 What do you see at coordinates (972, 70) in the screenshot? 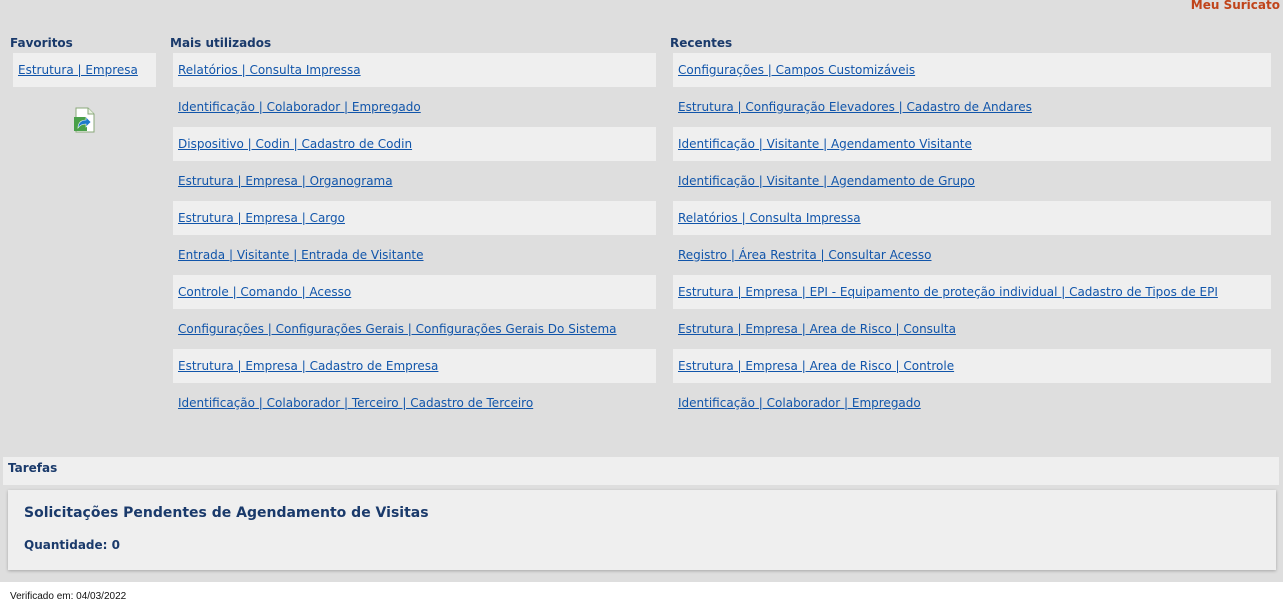
I see `recent-item: Configurações | Campos Customizáveis` at bounding box center [972, 70].